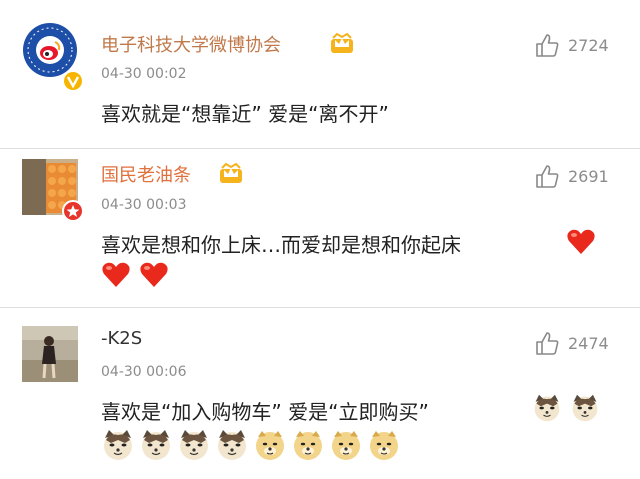 This screenshot has width=640, height=479. I want to click on comment-time: 04-30 00:06, so click(144, 372).